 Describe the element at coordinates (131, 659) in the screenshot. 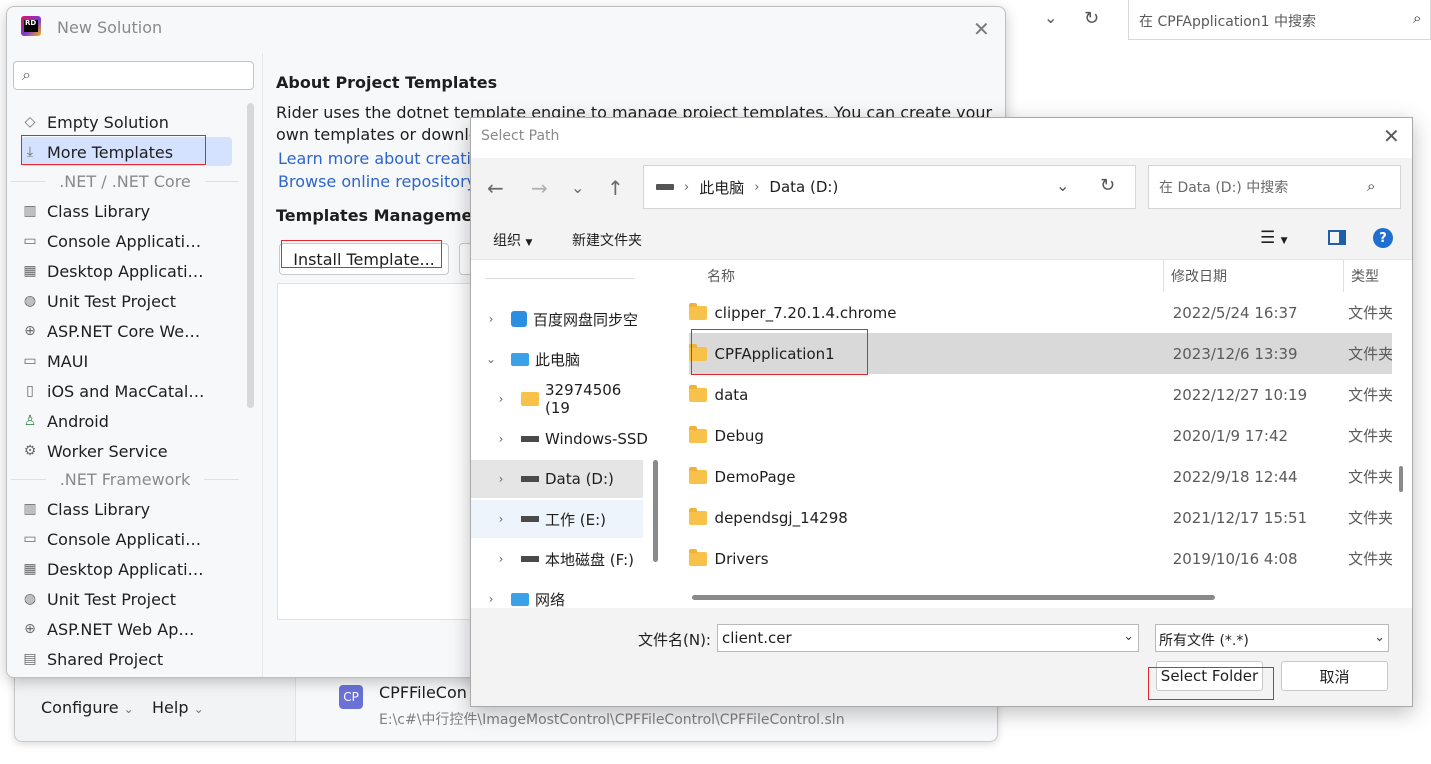

I see `template-shared-project: ▤ Shared Project` at that location.